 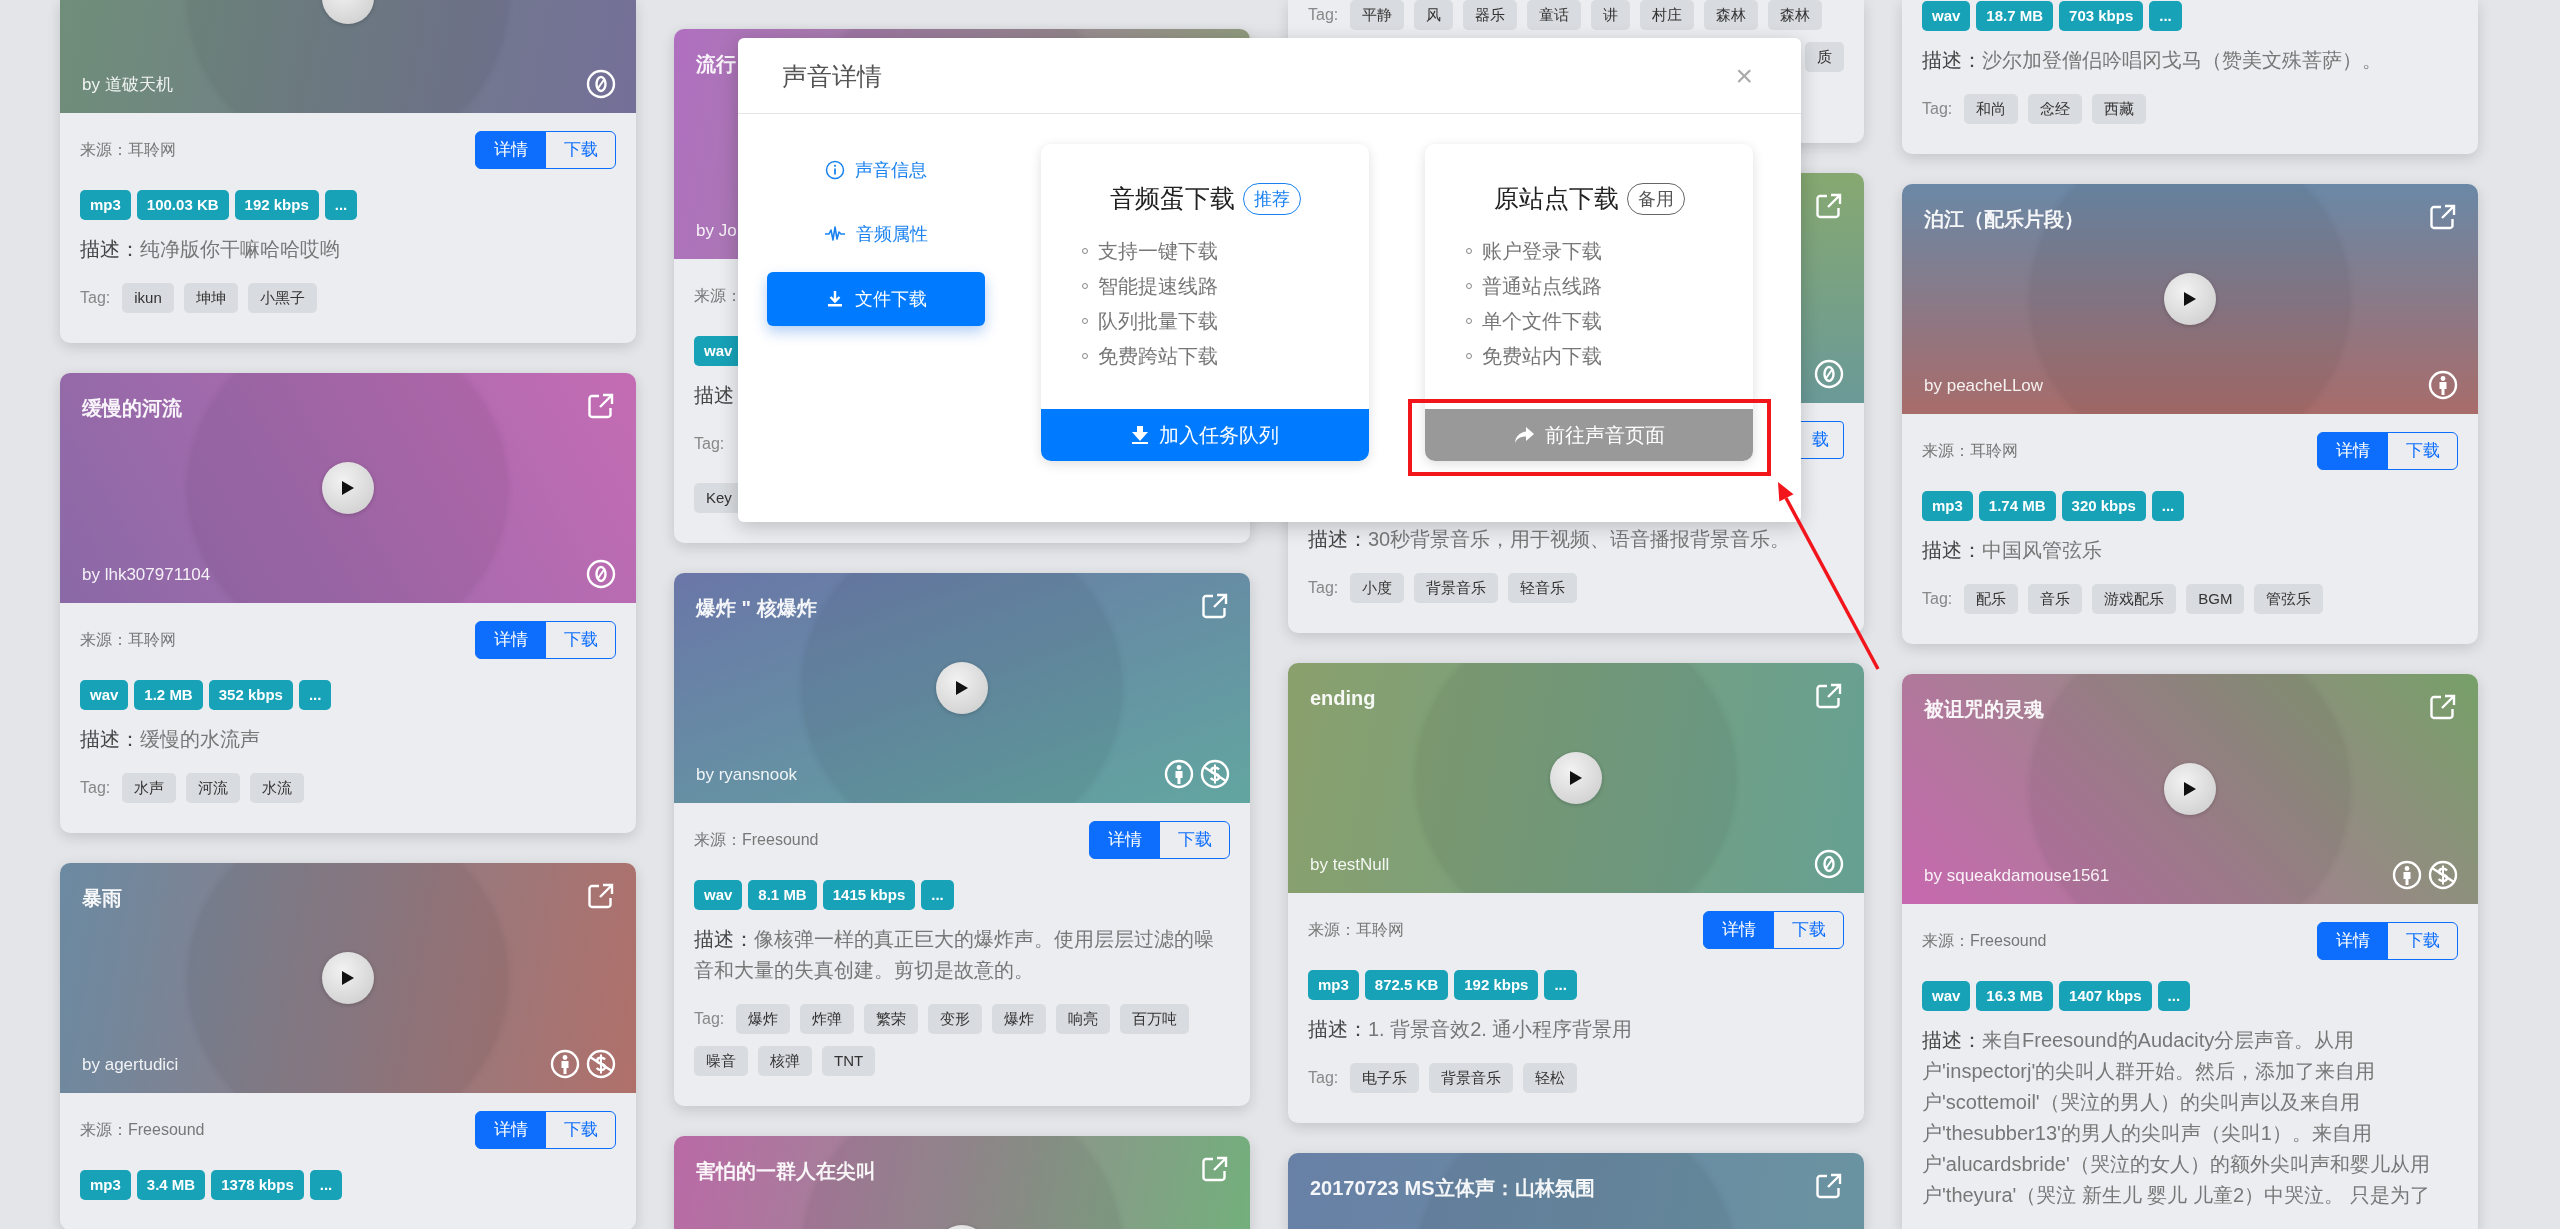 I want to click on tag-chip: 小黑子, so click(x=282, y=298).